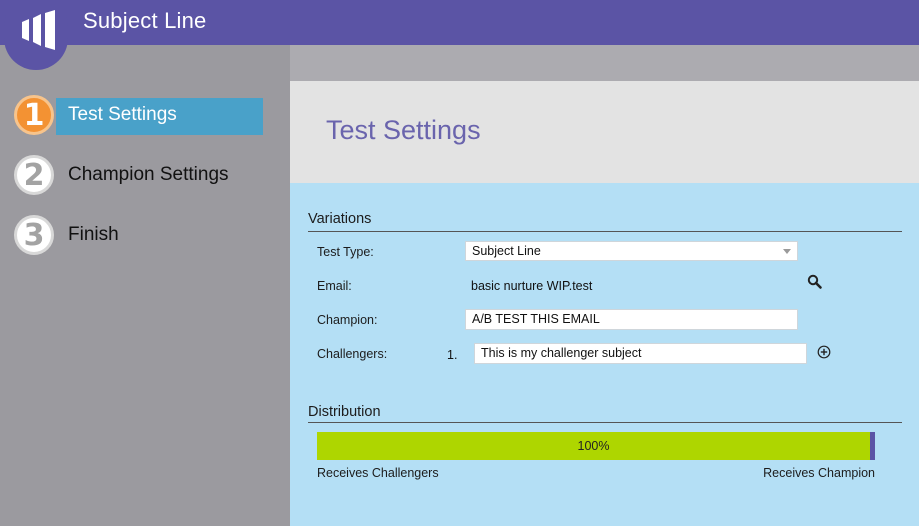 The height and width of the screenshot is (526, 919). I want to click on step-finish: 3 Finish, so click(66, 235).